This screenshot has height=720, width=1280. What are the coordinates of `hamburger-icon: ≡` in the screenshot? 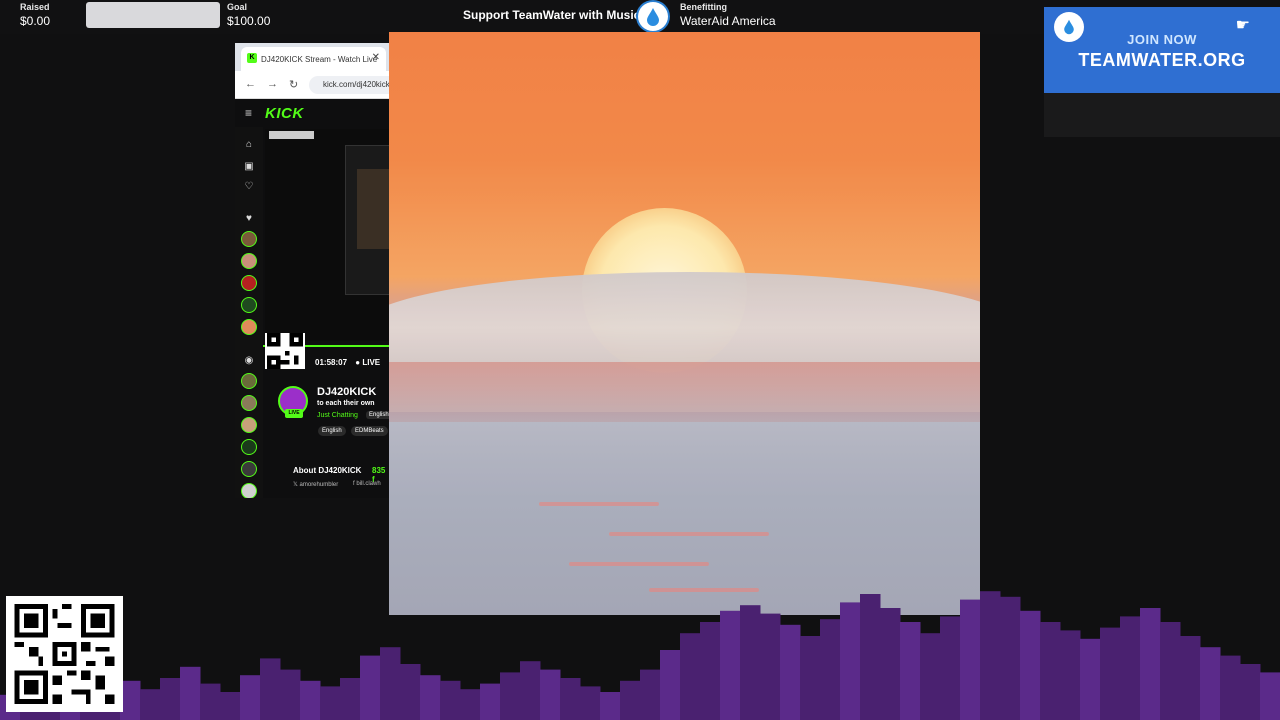 It's located at (248, 113).